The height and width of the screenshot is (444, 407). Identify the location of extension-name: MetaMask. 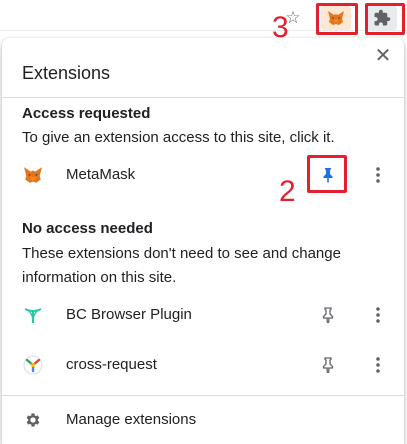
(101, 174).